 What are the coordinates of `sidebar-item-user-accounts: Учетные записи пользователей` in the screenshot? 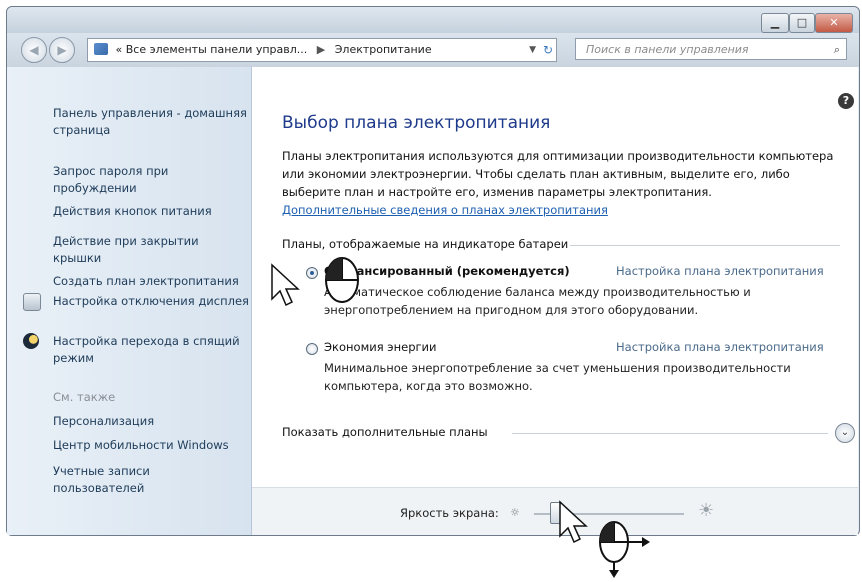 It's located at (113, 480).